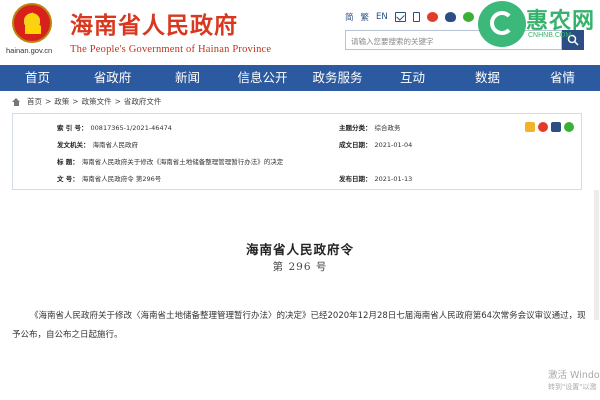  I want to click on os-activation-watermark: 激活 Windo, so click(574, 375).